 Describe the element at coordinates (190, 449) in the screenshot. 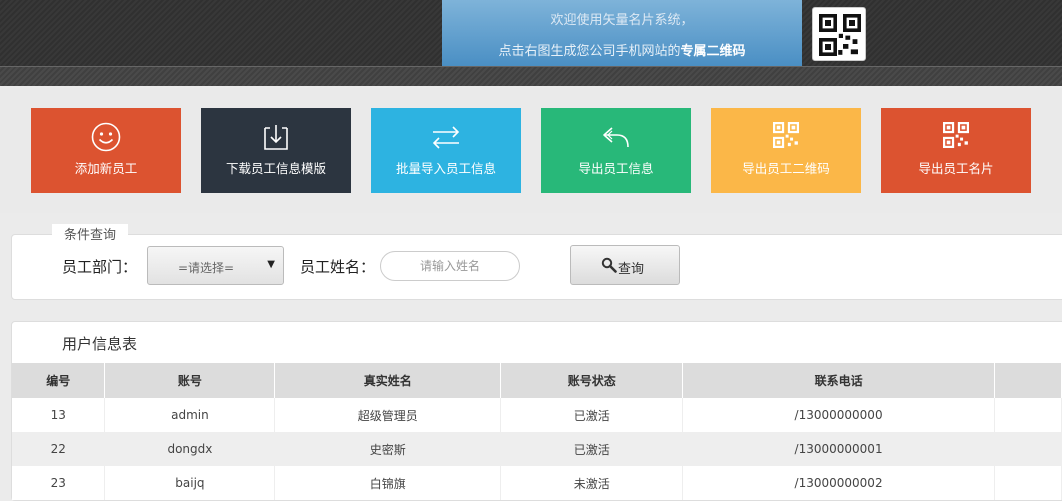

I see `table-cell: dongdx` at that location.